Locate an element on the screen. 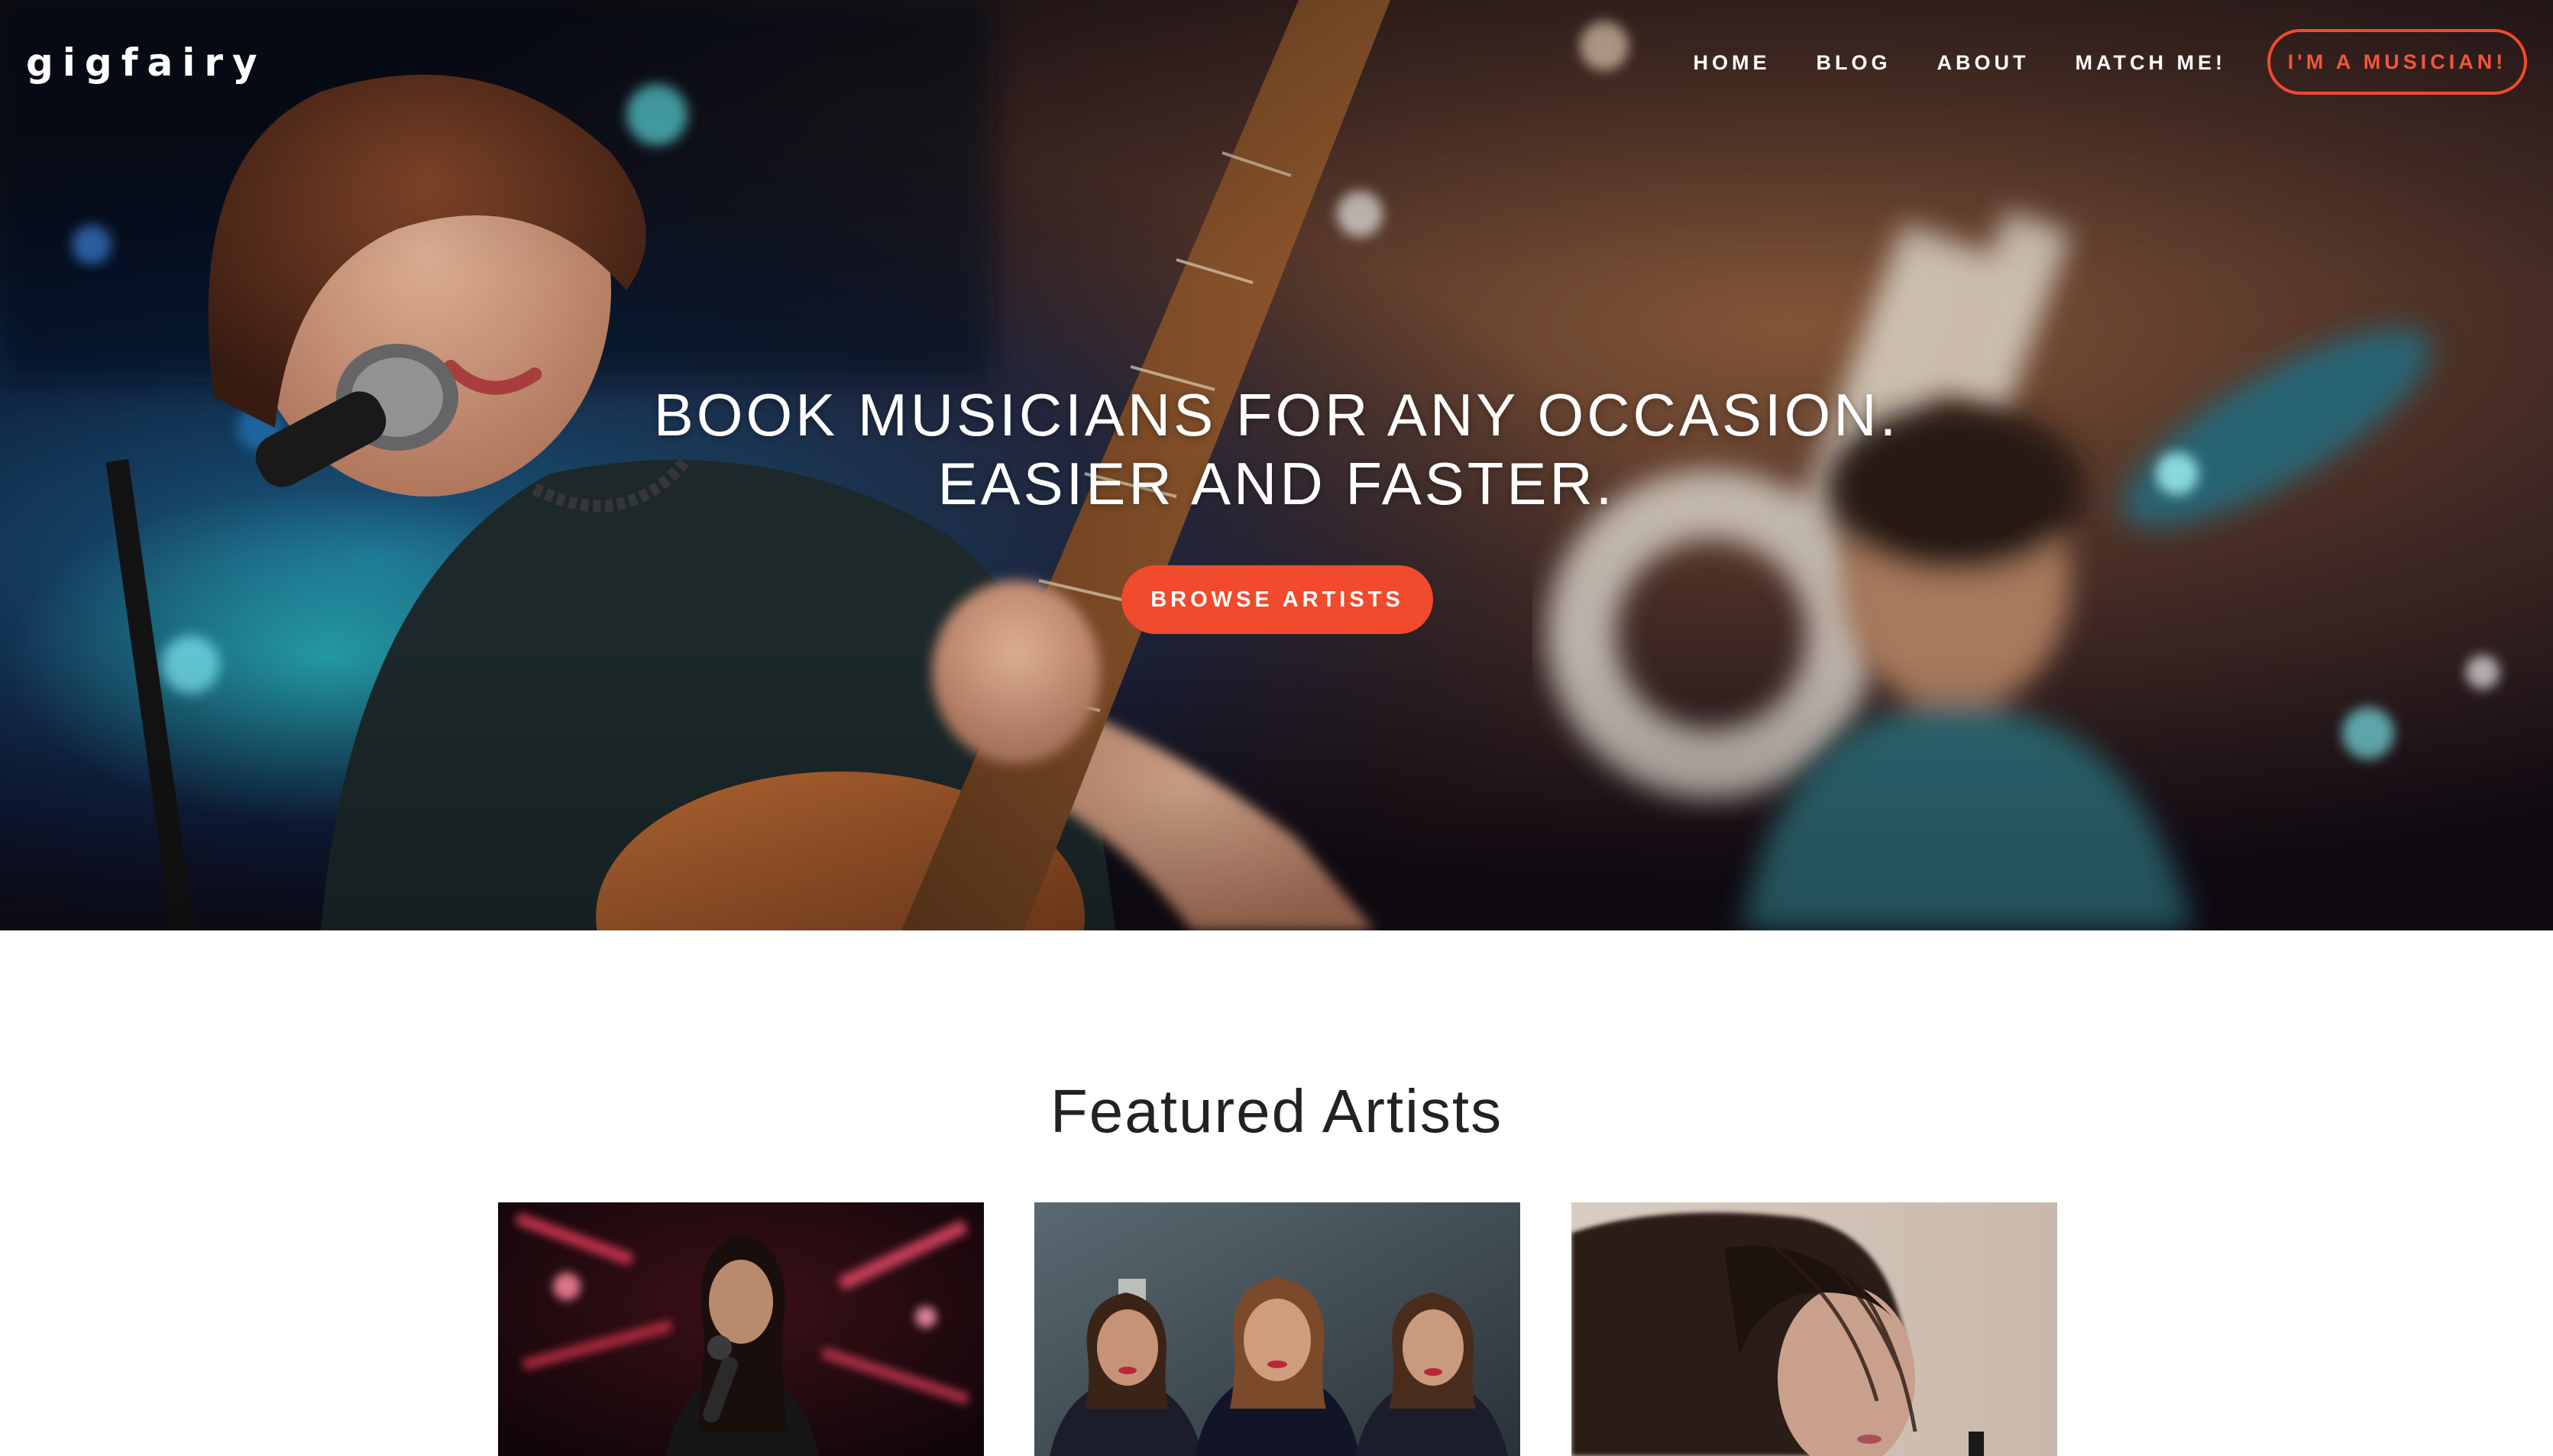  nav-link-about: ABOUT is located at coordinates (1983, 62).